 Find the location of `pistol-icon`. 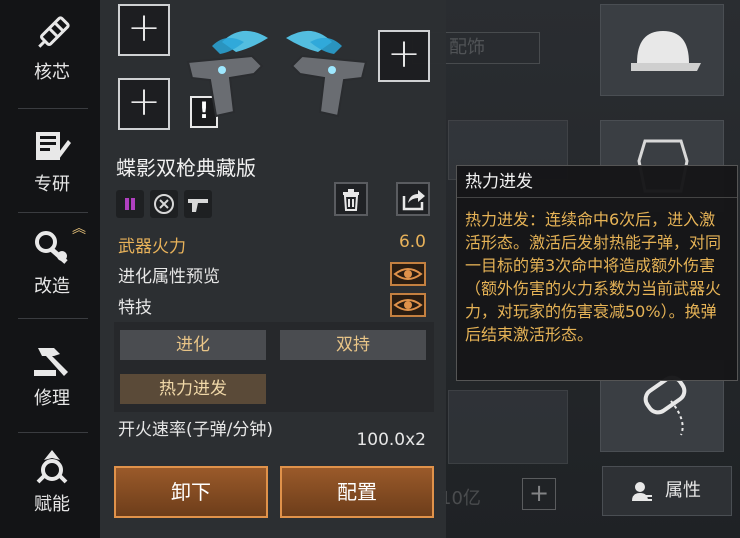

pistol-icon is located at coordinates (198, 205).